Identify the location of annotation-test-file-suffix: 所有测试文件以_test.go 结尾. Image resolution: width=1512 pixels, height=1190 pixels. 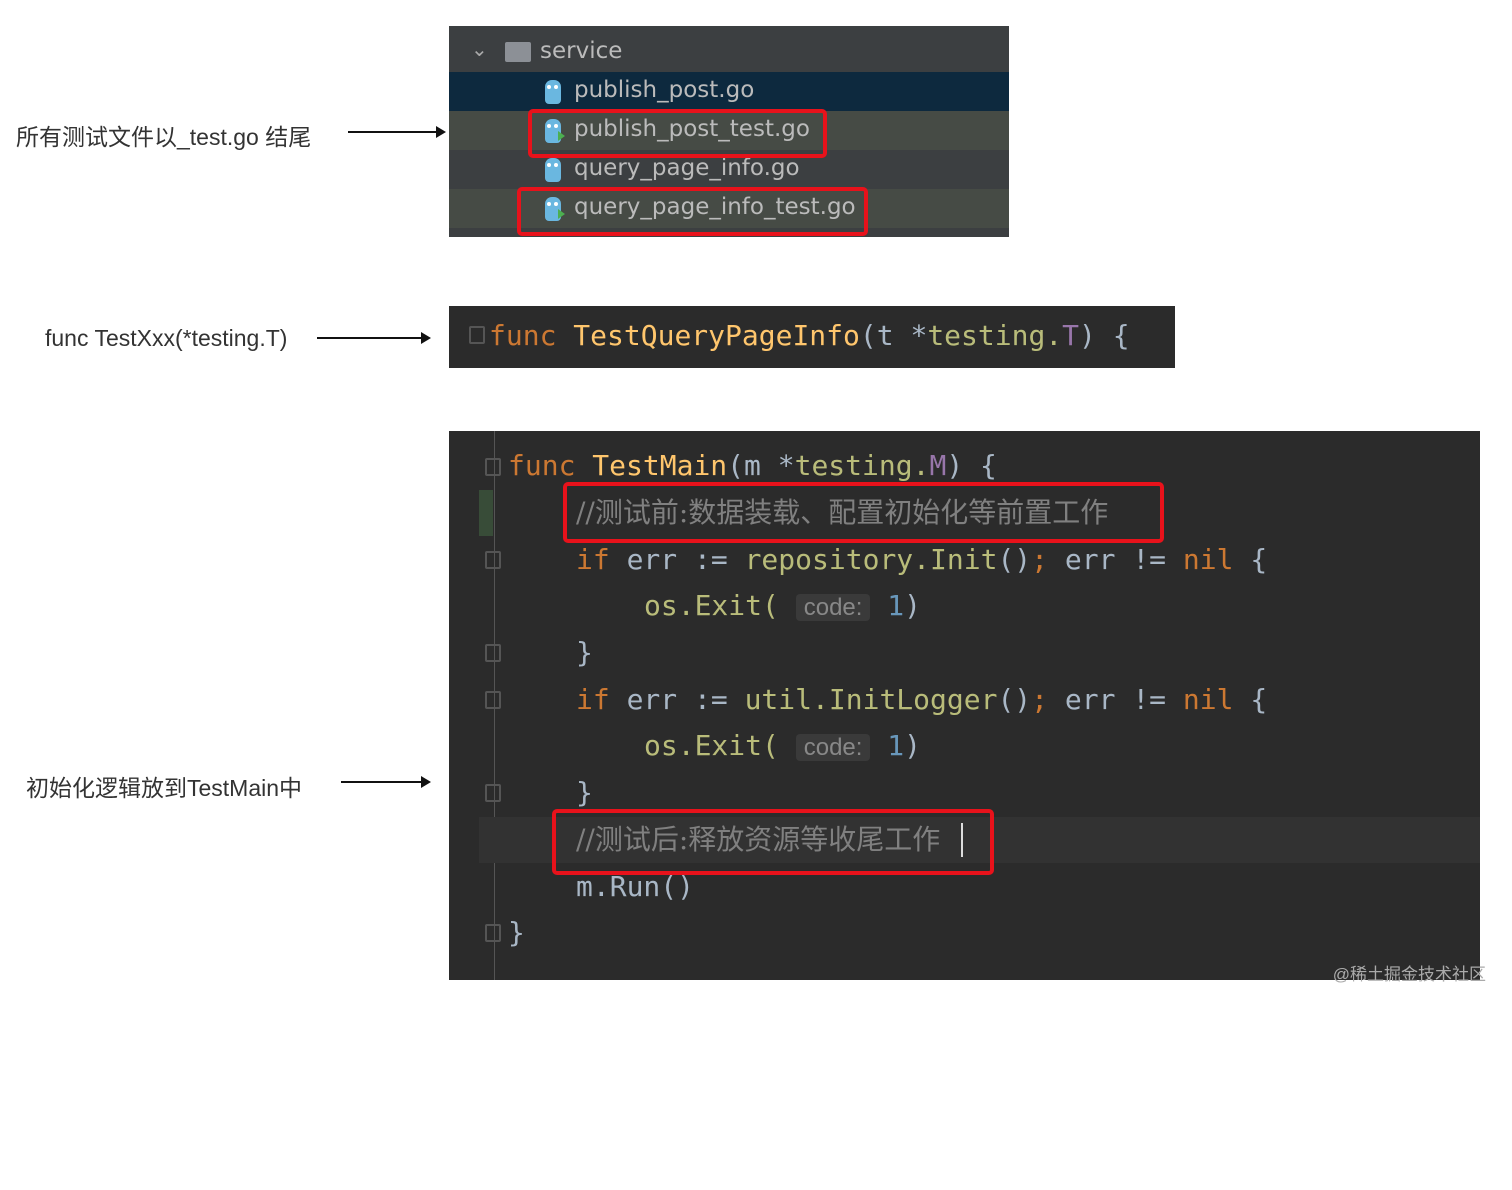
(164, 137).